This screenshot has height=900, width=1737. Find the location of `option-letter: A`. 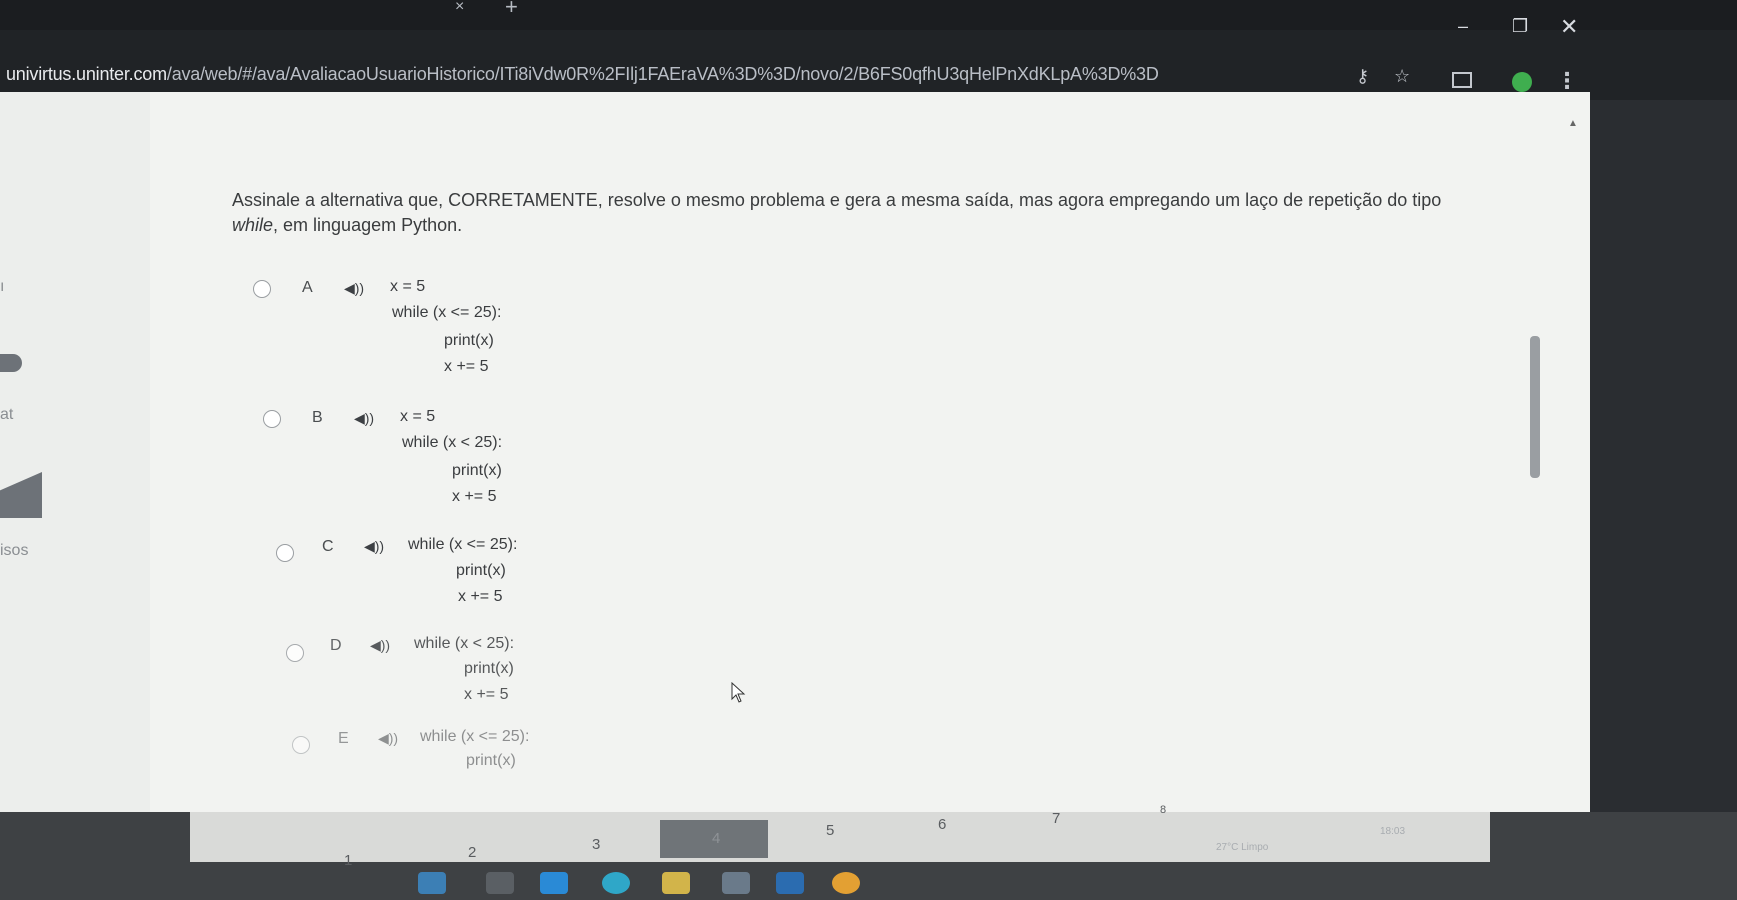

option-letter: A is located at coordinates (307, 287).